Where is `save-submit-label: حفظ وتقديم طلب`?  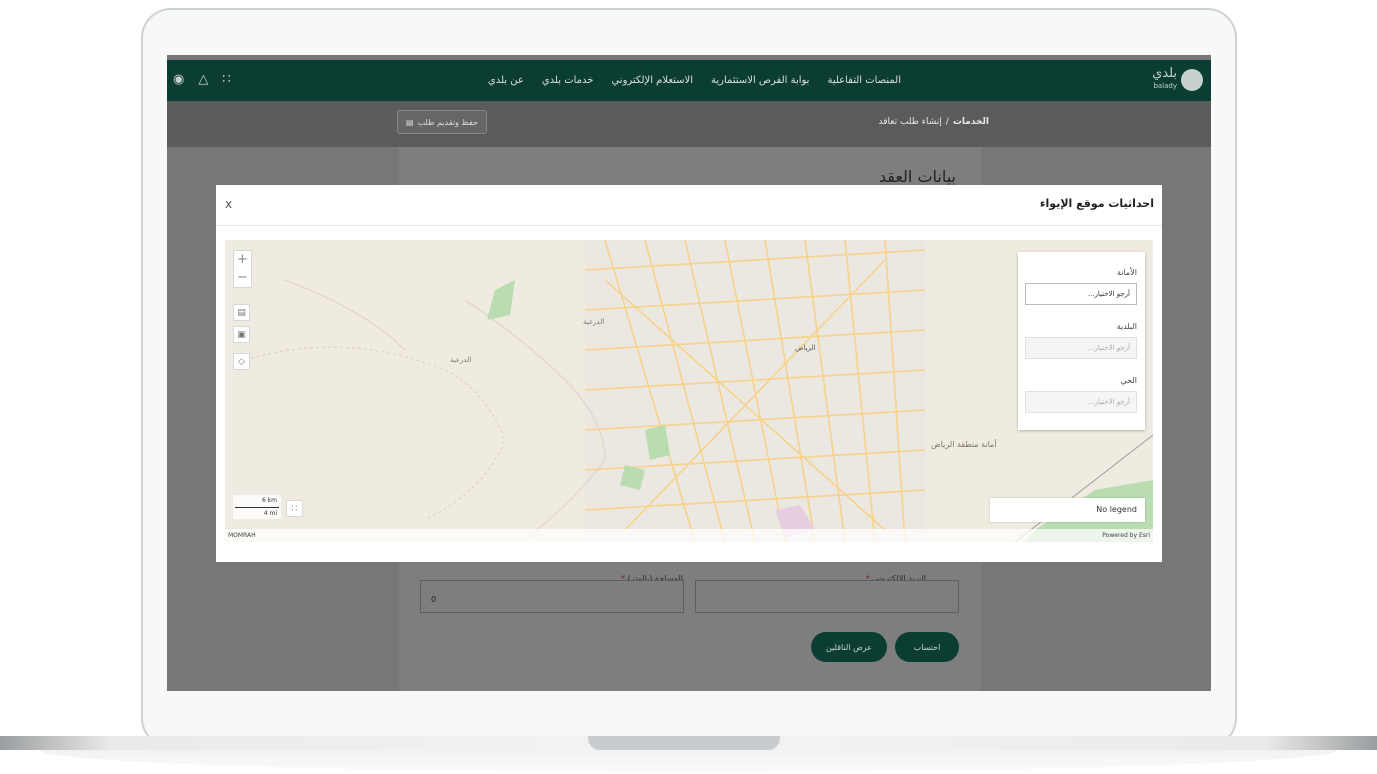 save-submit-label: حفظ وتقديم طلب is located at coordinates (447, 122).